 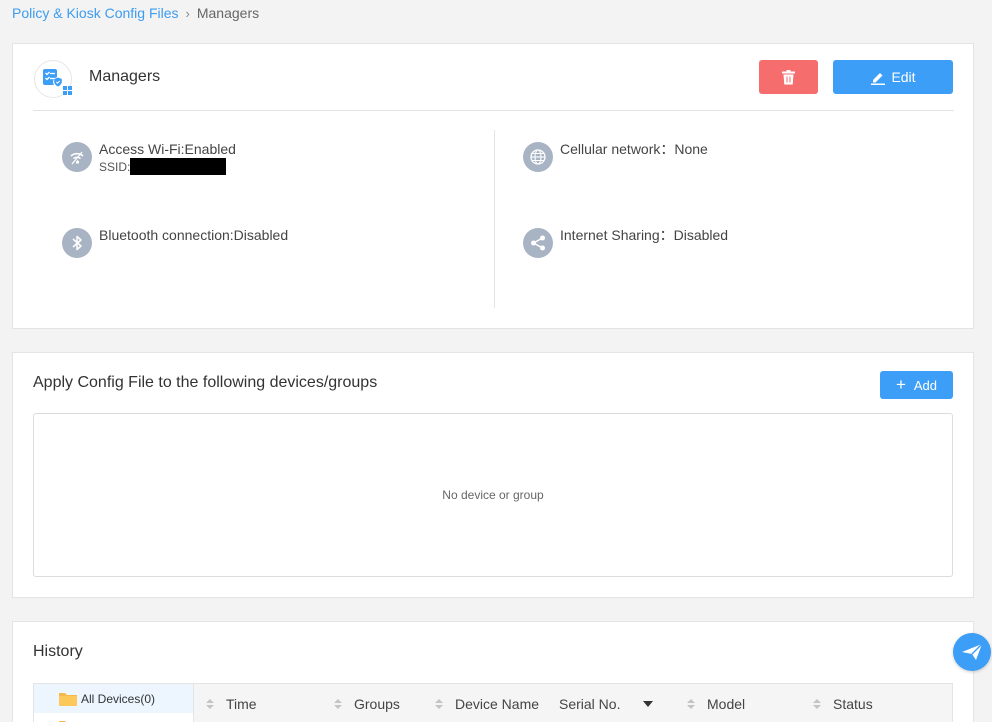 What do you see at coordinates (167, 149) in the screenshot?
I see `wifi-status-label: Access Wi-Fi:Enabled` at bounding box center [167, 149].